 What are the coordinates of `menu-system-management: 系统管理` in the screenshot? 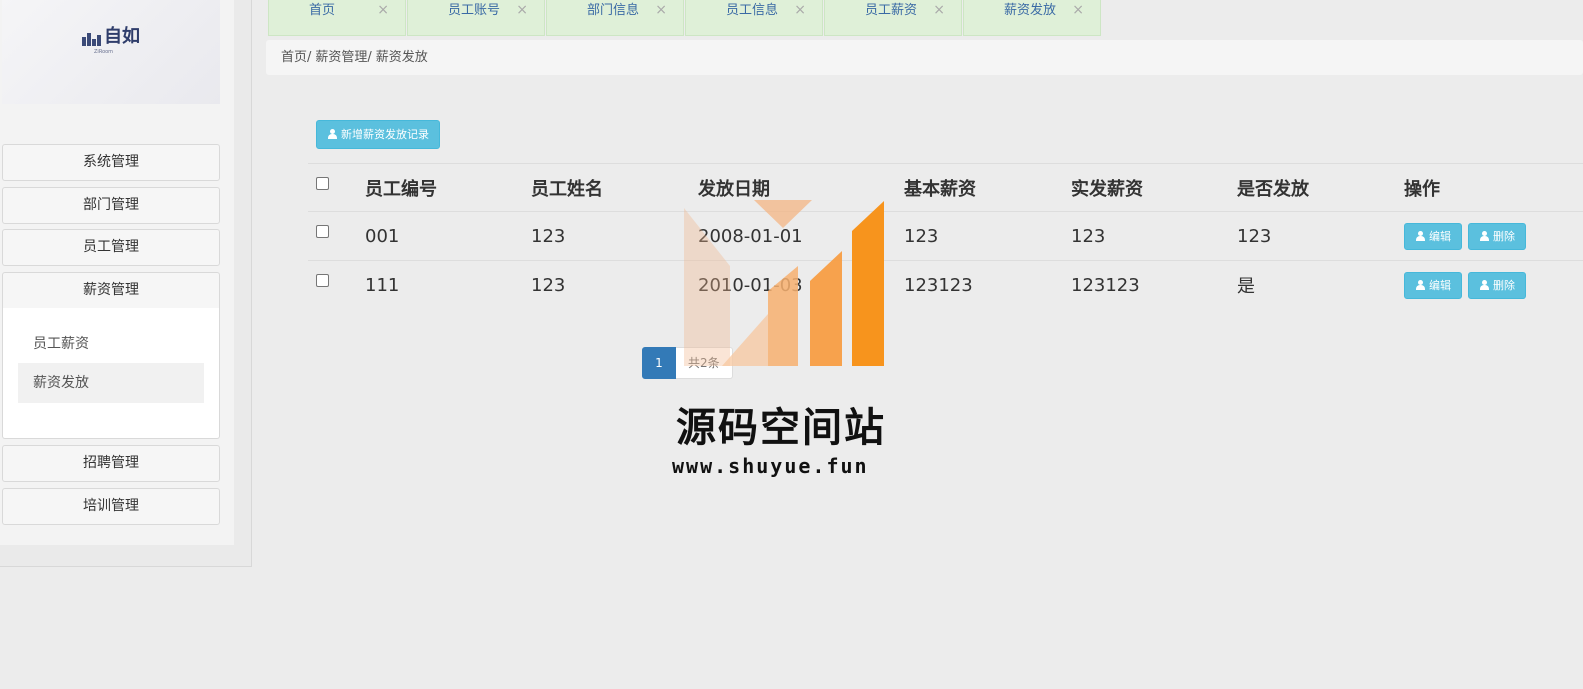 It's located at (111, 162).